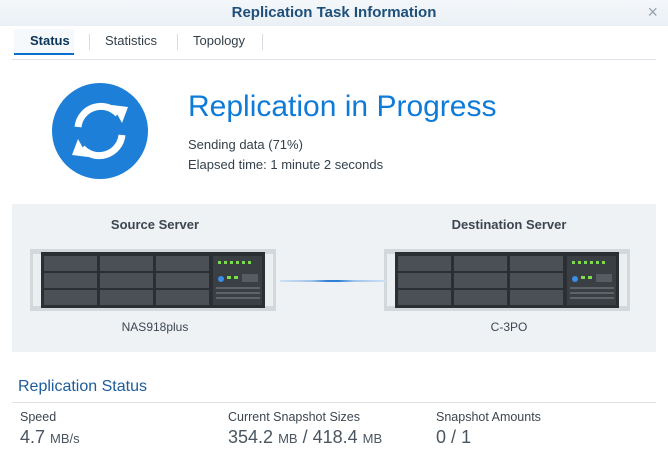 This screenshot has height=460, width=668. What do you see at coordinates (335, 437) in the screenshot?
I see `snapshot-size-total: 418.4` at bounding box center [335, 437].